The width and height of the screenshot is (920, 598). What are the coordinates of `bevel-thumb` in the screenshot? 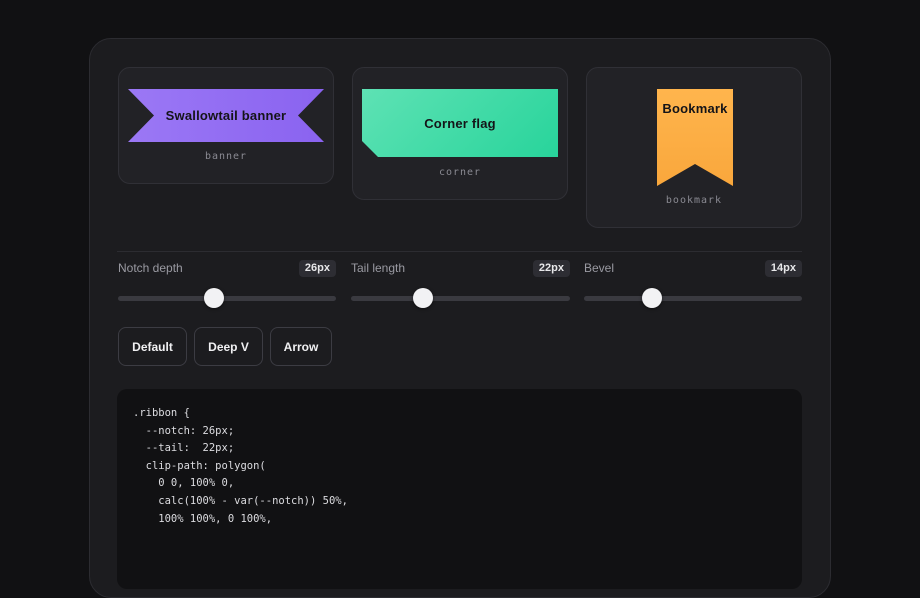 It's located at (651, 298).